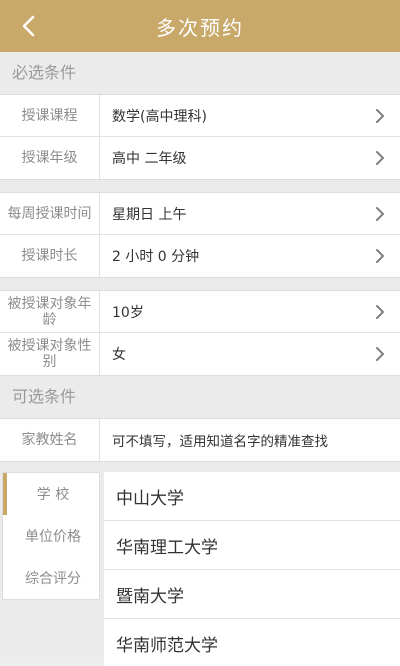  I want to click on course-label: 授课课程, so click(50, 115).